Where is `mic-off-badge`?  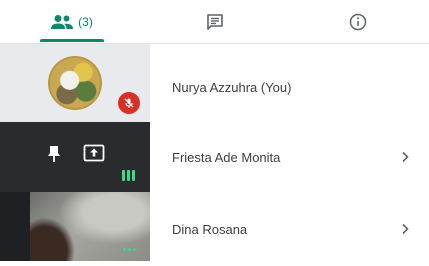
mic-off-badge is located at coordinates (129, 103).